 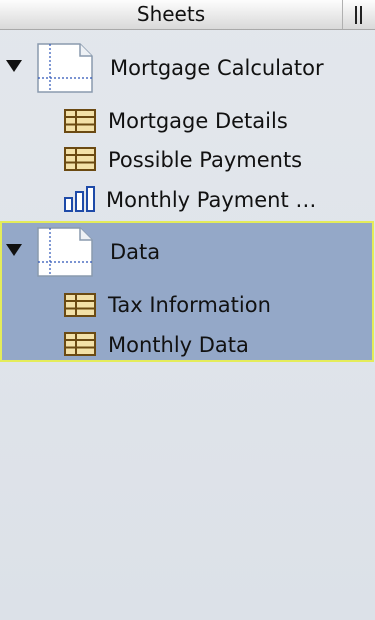 I want to click on sheet-data: Data, so click(x=187, y=252).